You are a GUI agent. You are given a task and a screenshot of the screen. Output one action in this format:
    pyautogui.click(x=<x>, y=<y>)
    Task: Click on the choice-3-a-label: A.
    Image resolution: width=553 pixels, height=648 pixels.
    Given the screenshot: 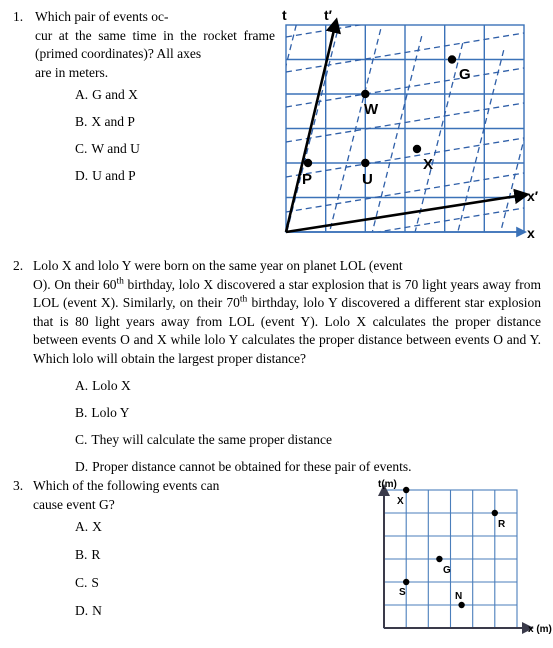 What is the action you would take?
    pyautogui.click(x=82, y=526)
    